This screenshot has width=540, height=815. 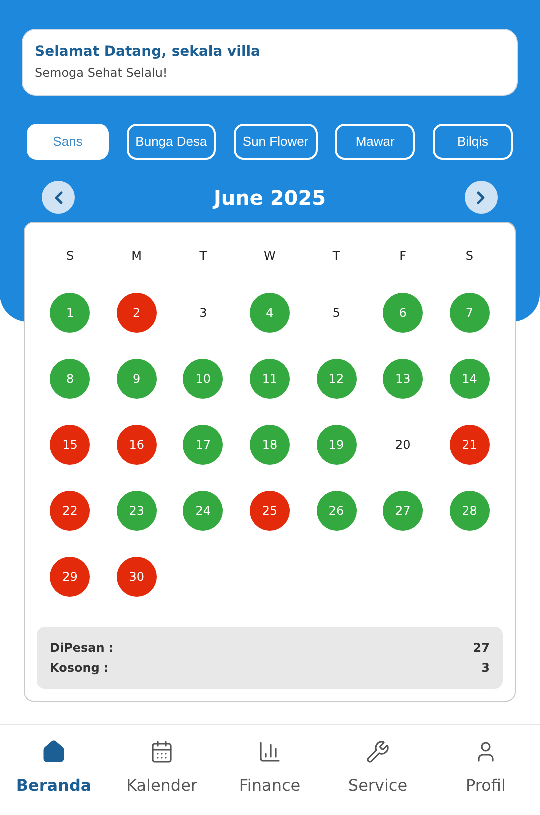 I want to click on day-cell: 7, so click(x=470, y=313).